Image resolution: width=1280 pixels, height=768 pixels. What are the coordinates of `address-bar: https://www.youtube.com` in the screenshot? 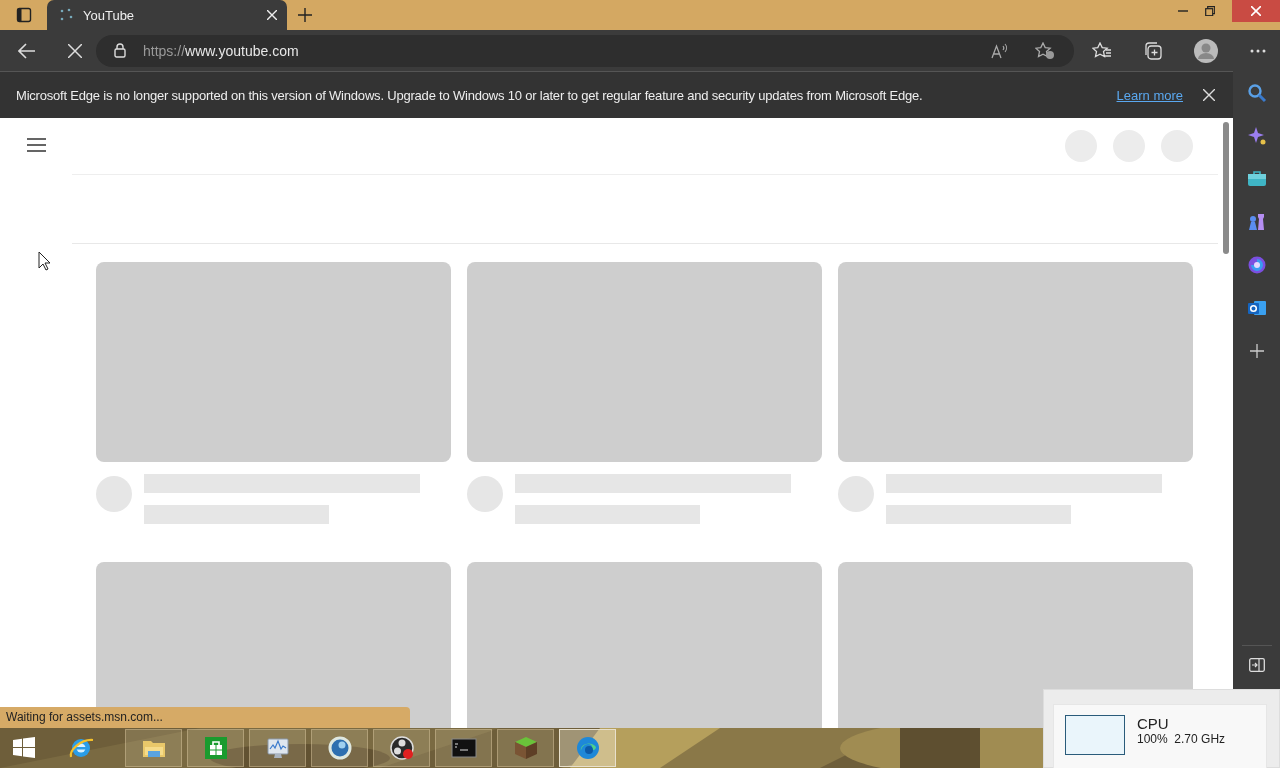 It's located at (585, 50).